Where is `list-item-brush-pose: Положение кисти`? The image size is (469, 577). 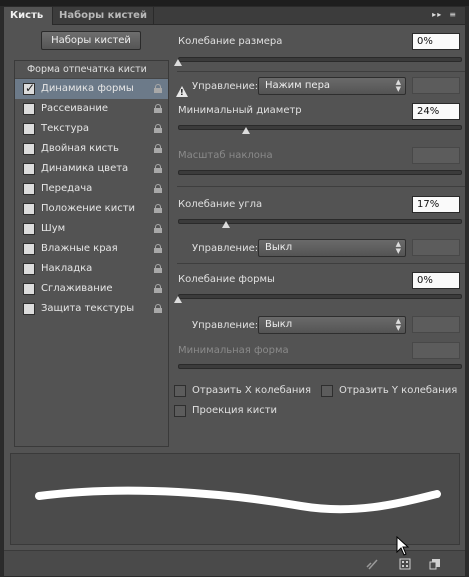
list-item-brush-pose: Положение кисти is located at coordinates (91, 209).